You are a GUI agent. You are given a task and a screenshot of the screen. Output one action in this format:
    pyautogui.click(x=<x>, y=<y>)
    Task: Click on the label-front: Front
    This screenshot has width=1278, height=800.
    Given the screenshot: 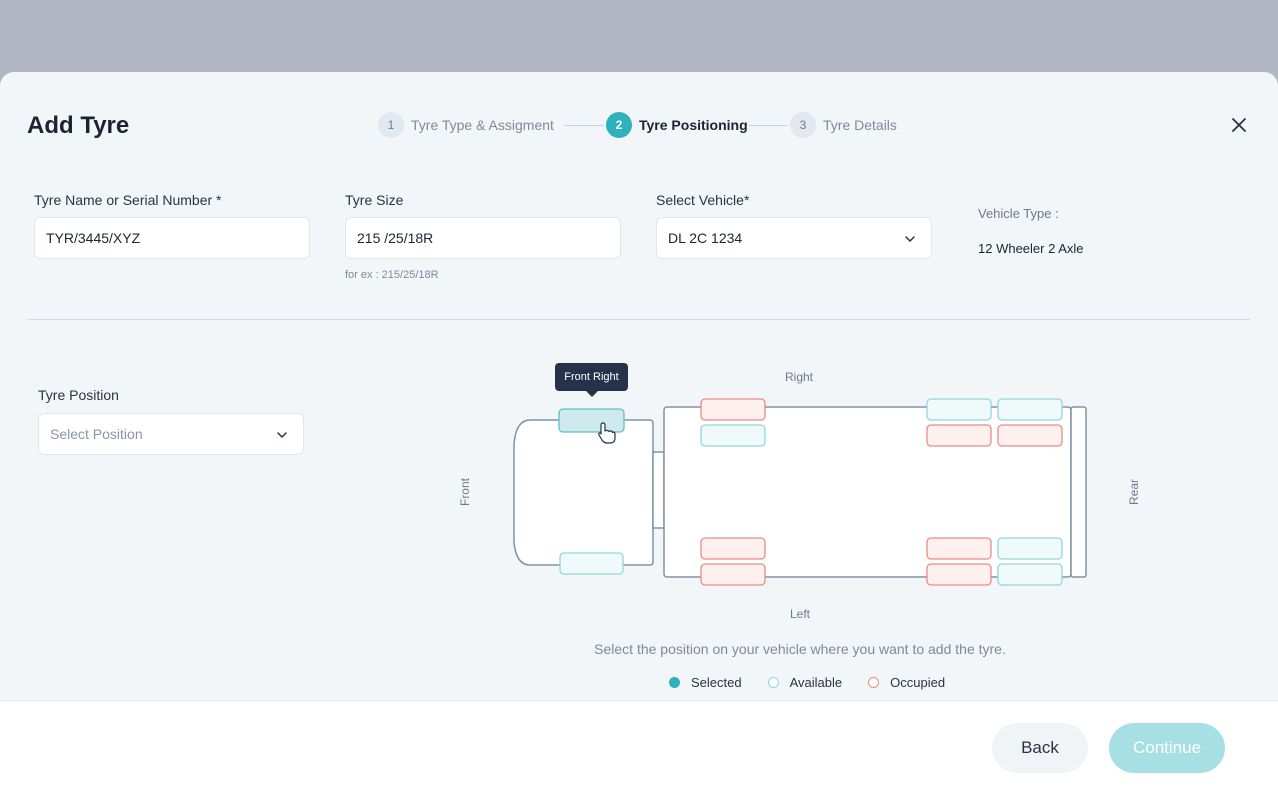 What is the action you would take?
    pyautogui.click(x=465, y=492)
    